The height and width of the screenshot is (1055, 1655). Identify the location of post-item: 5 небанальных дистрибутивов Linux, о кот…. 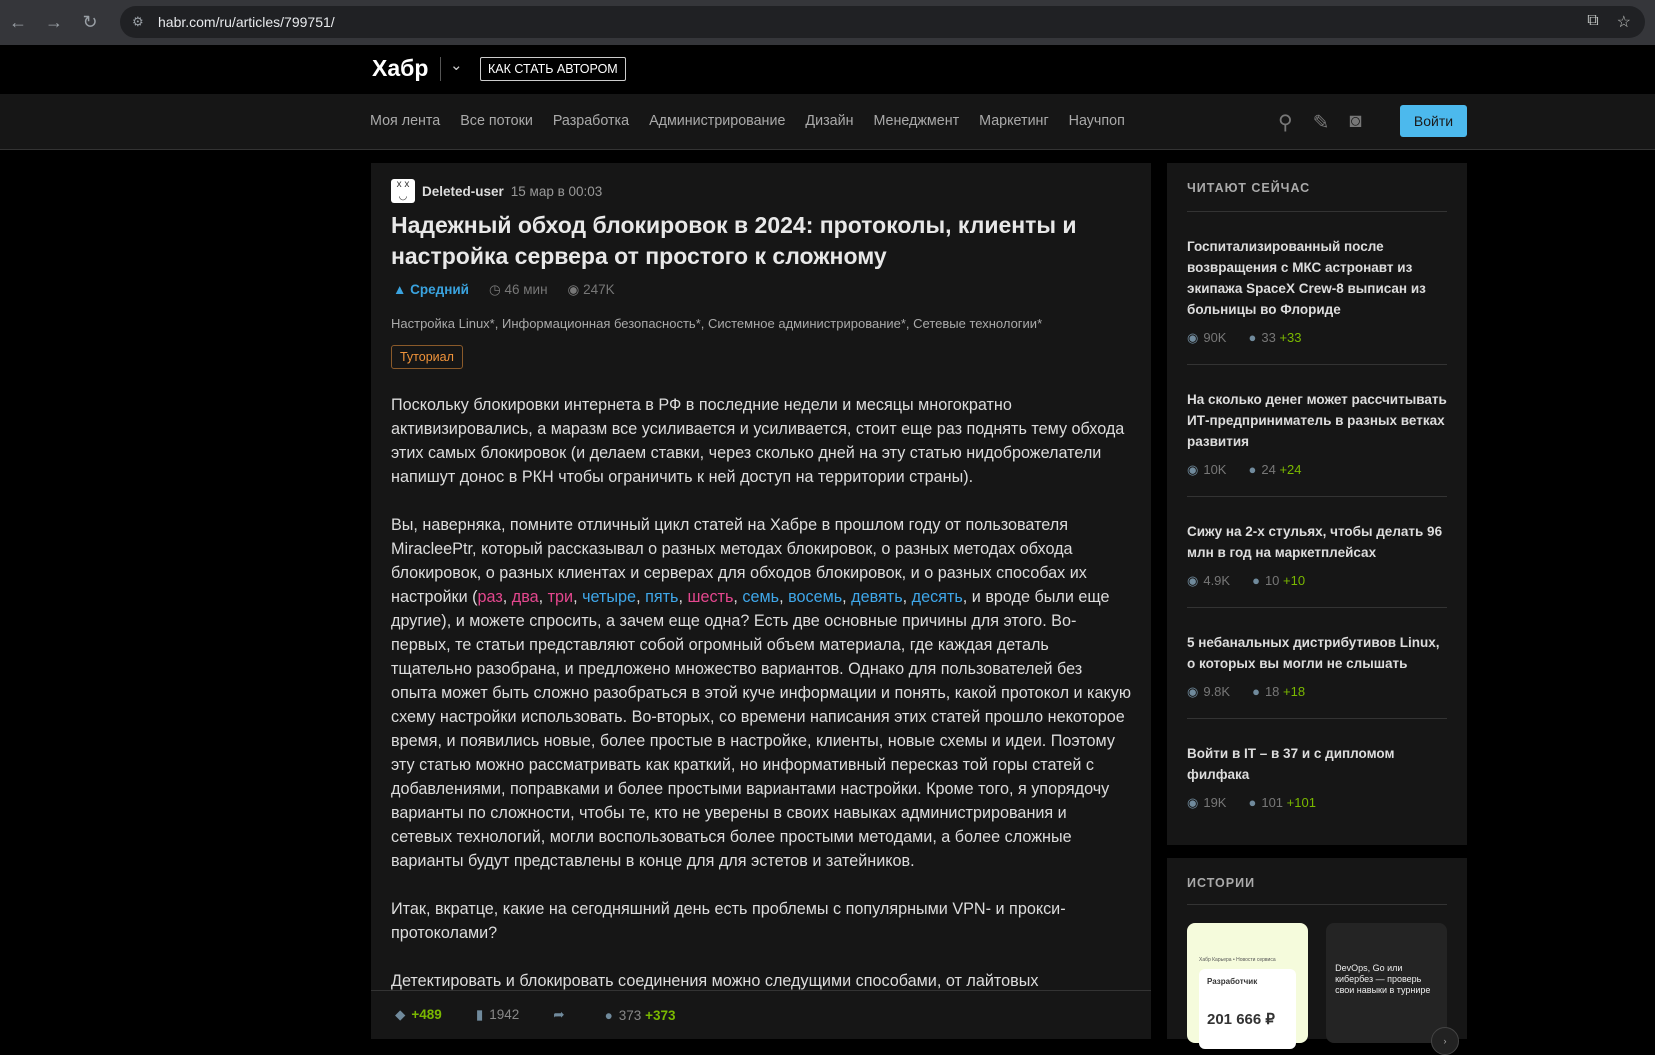
(1317, 663).